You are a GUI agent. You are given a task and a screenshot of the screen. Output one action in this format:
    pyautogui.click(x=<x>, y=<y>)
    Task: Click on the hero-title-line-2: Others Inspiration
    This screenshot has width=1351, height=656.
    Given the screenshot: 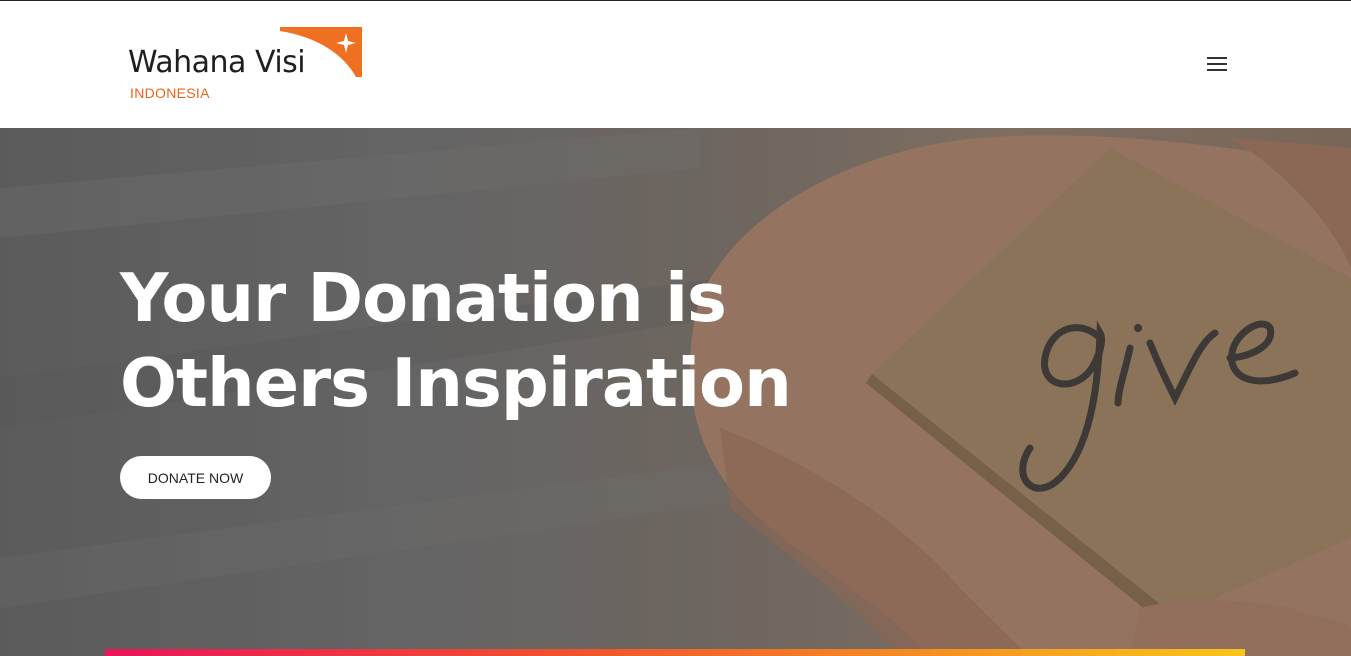 What is the action you would take?
    pyautogui.click(x=456, y=383)
    